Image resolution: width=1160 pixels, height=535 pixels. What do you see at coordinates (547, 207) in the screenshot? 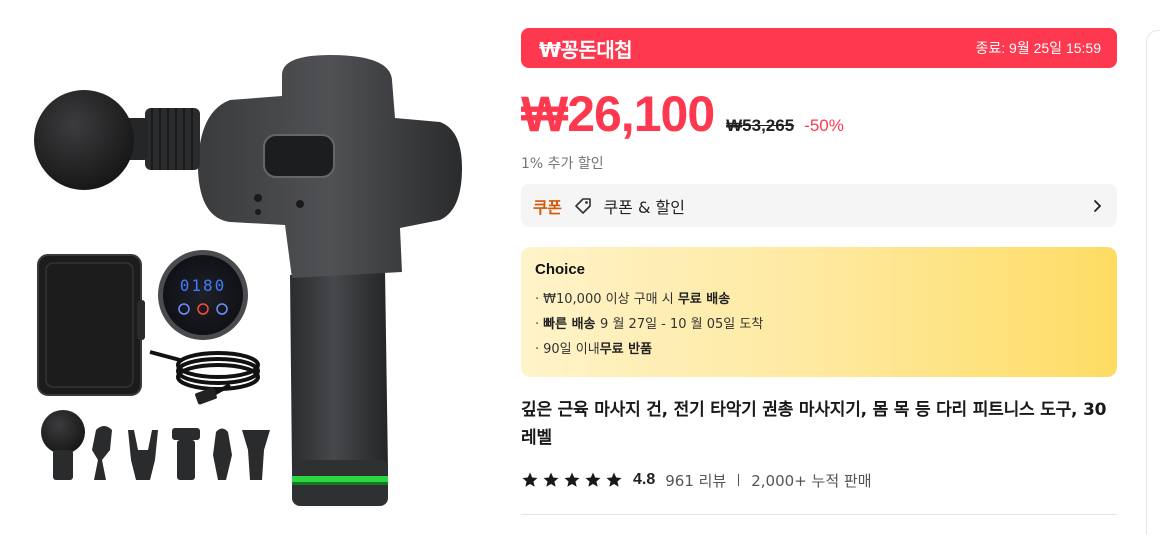
I see `coupon-badge: 쿠폰` at bounding box center [547, 207].